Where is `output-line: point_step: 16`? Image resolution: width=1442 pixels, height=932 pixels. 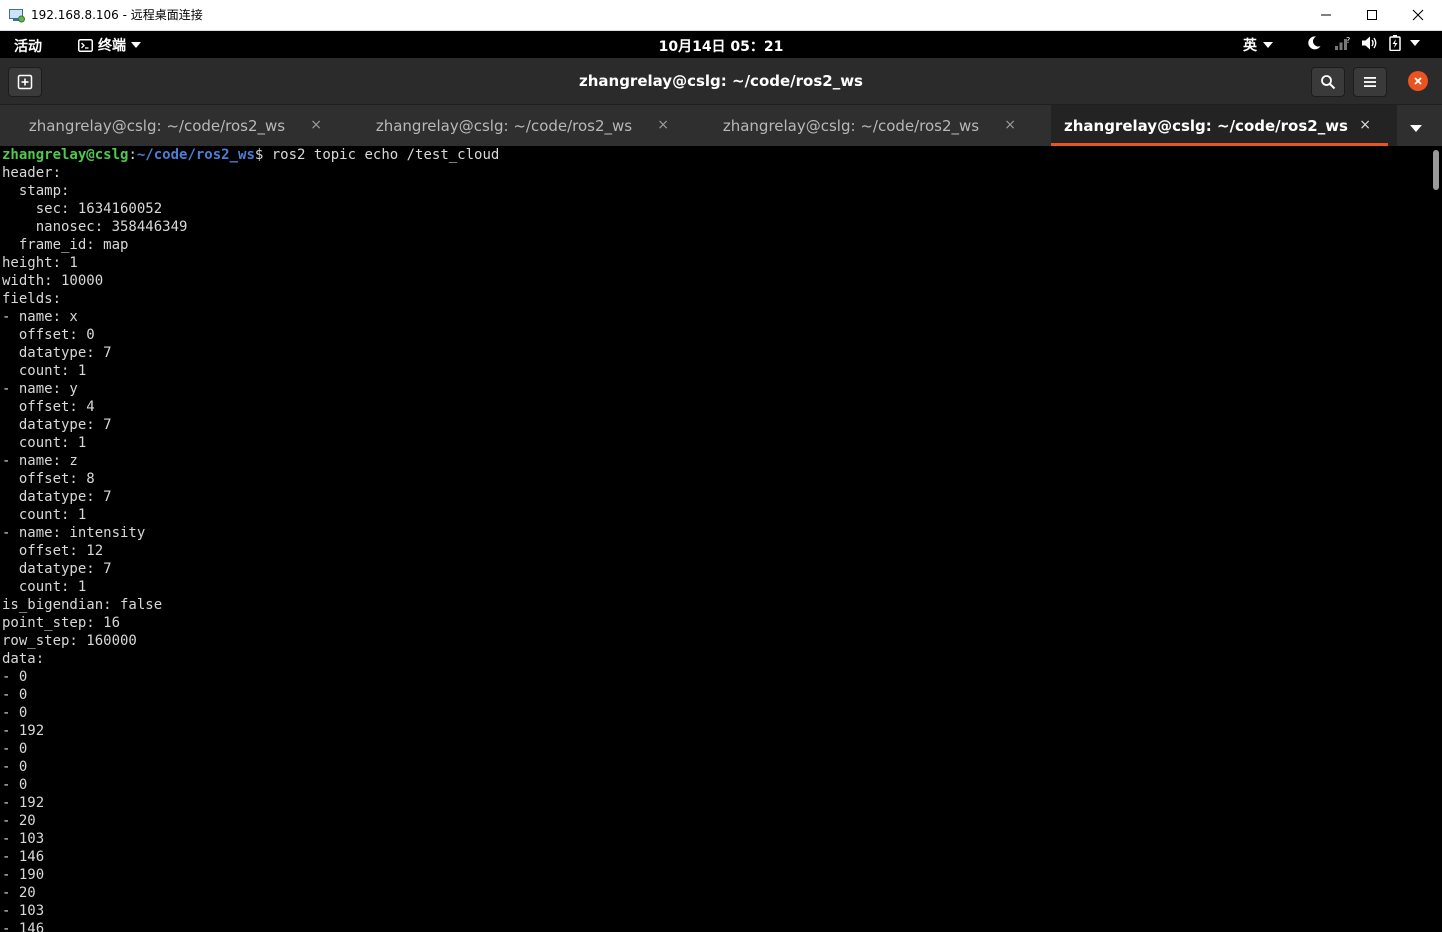
output-line: point_step: 16 is located at coordinates (61, 623).